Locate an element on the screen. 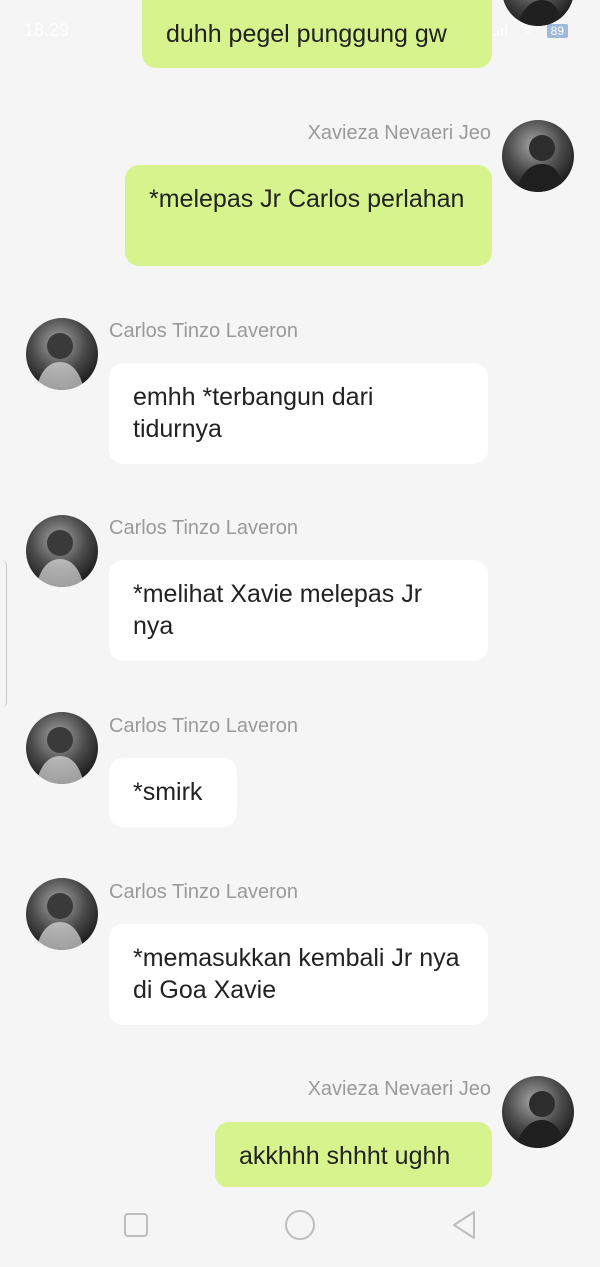 This screenshot has width=600, height=1267. navigation-bar is located at coordinates (300, 1227).